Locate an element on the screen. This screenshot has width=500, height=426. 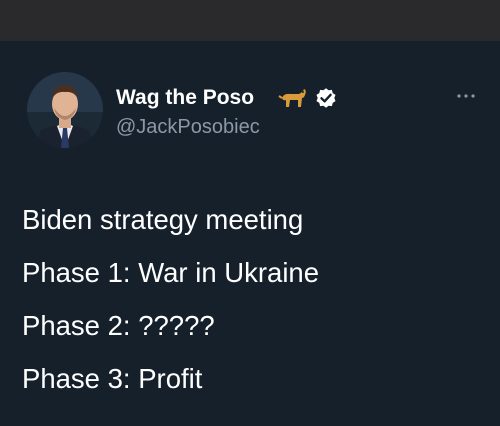
tweet-line: Phase 3: Profit is located at coordinates (112, 378).